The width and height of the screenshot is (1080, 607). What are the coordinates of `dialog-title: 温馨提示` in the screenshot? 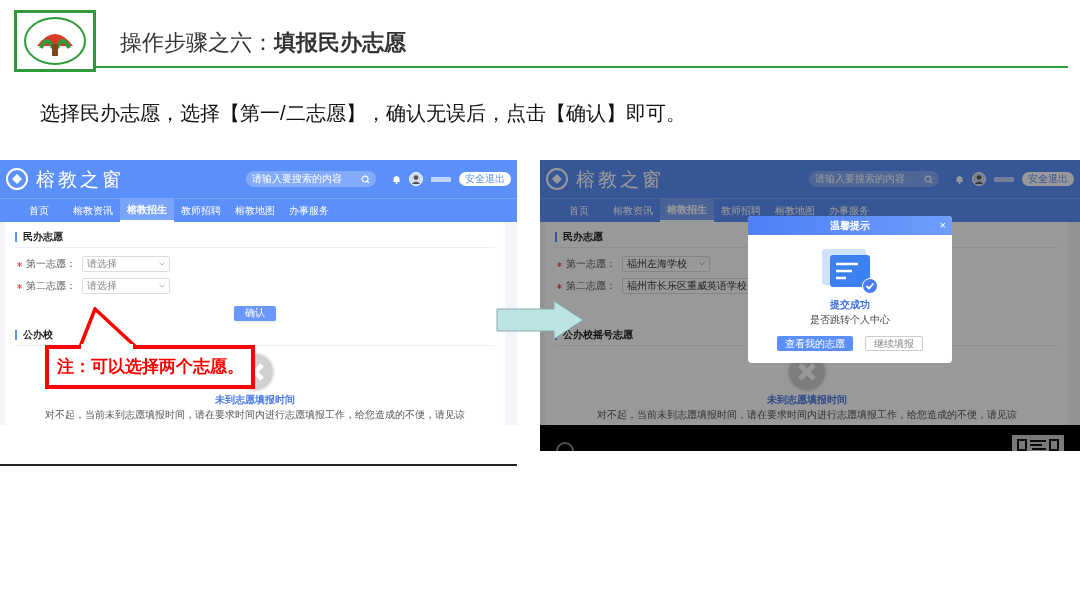 It's located at (850, 225).